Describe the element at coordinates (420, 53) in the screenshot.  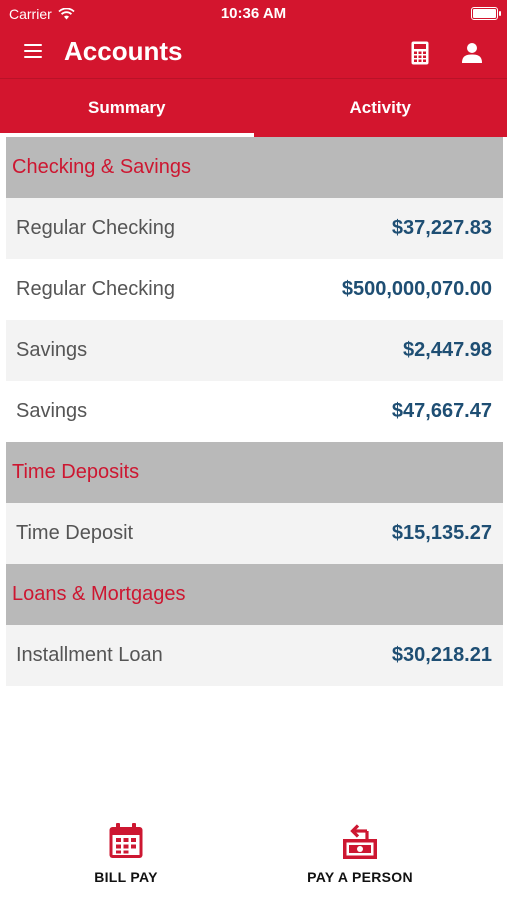
I see `calculator-icon` at that location.